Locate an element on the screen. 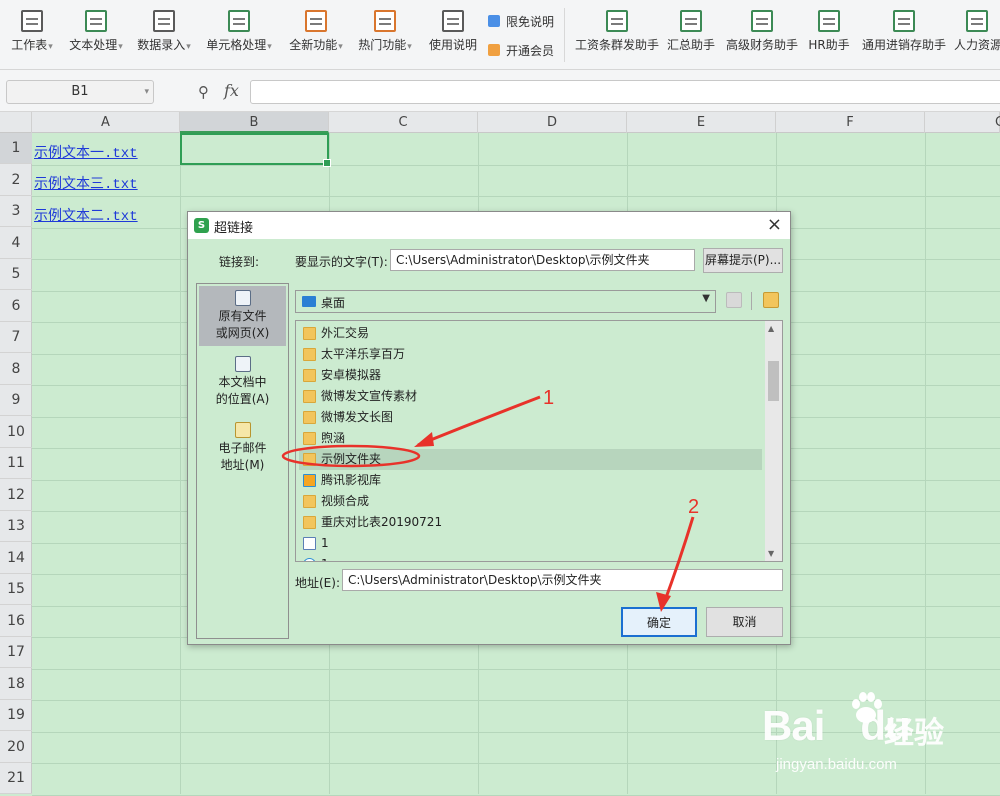  worksheet-menu-button: 工作表▾ is located at coordinates (32, 34).